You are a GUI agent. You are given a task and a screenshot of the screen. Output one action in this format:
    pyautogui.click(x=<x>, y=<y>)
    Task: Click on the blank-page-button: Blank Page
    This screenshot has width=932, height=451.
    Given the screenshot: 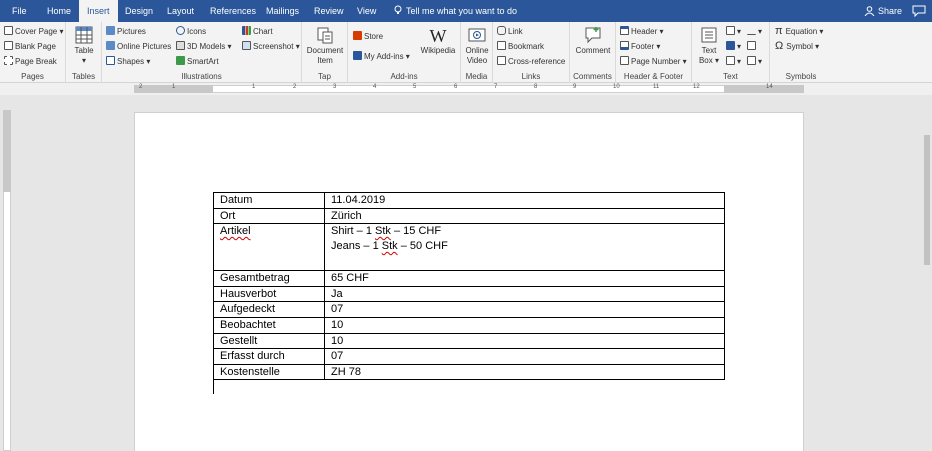 What is the action you would take?
    pyautogui.click(x=30, y=46)
    